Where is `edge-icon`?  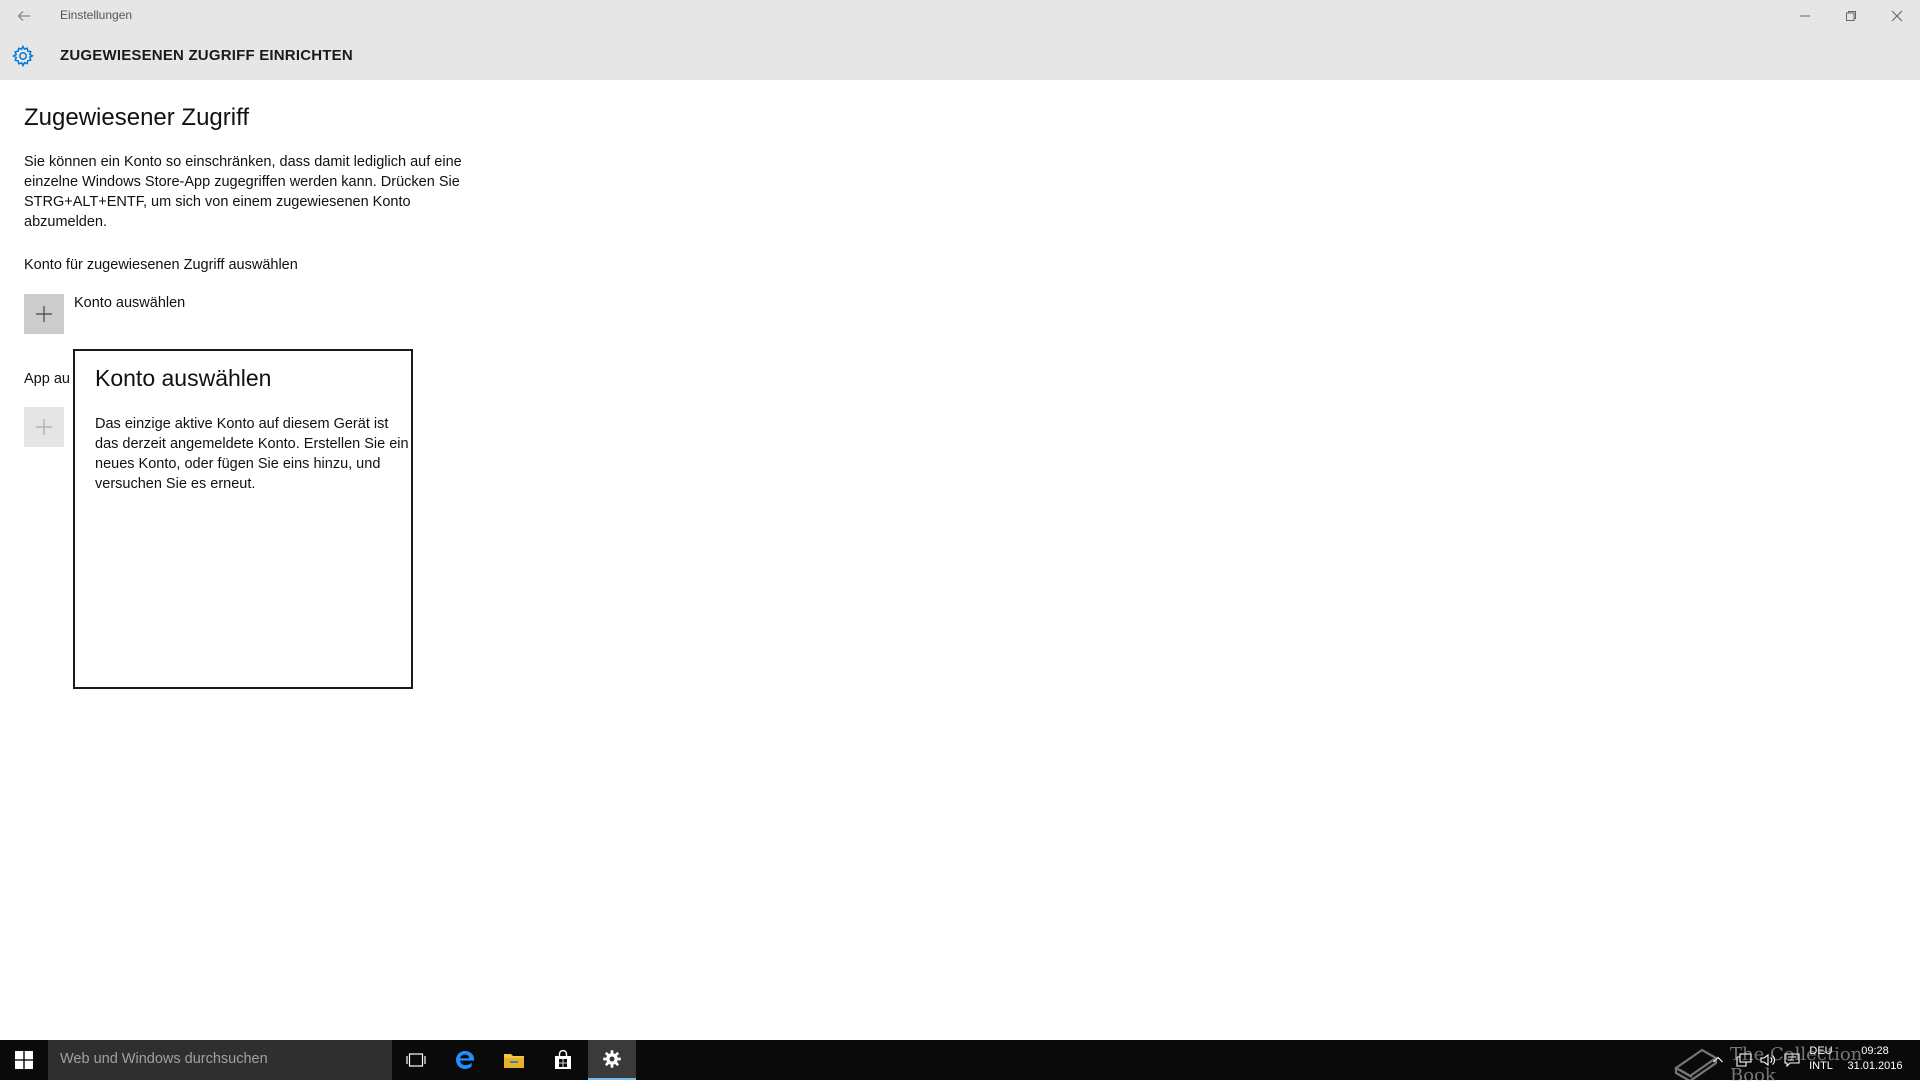 edge-icon is located at coordinates (465, 1060).